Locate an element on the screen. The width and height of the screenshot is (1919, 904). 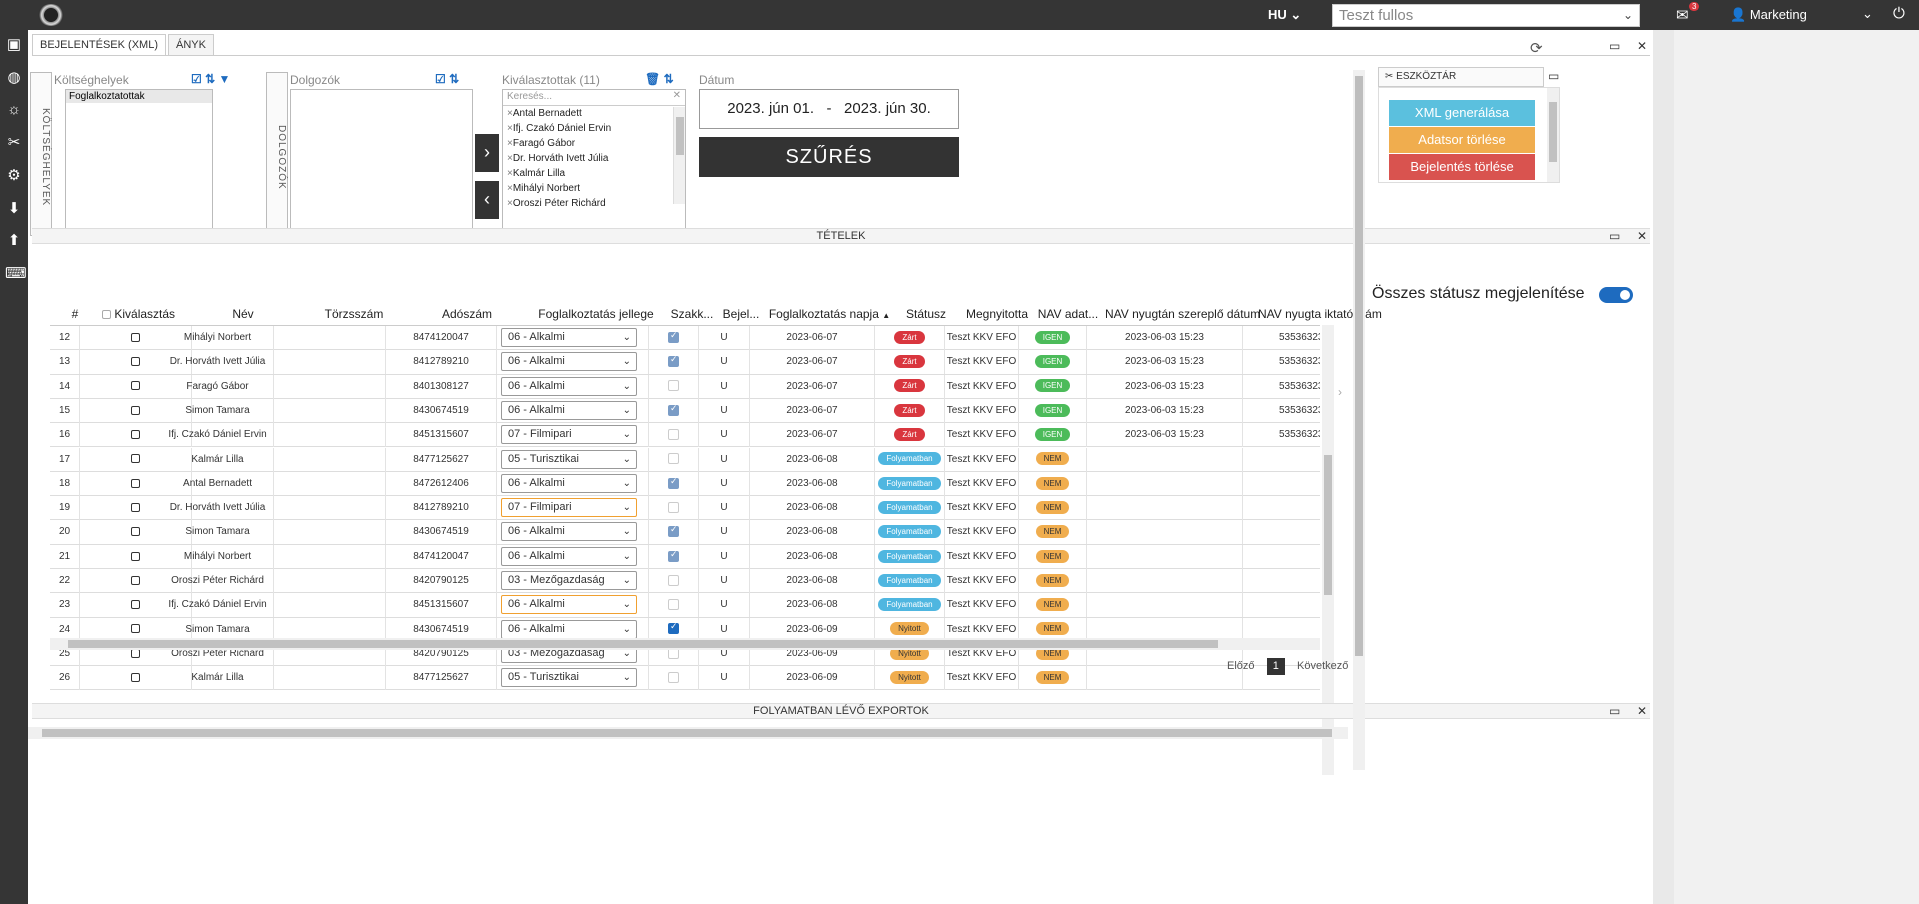
filter-icon: ▼ is located at coordinates (225, 79).